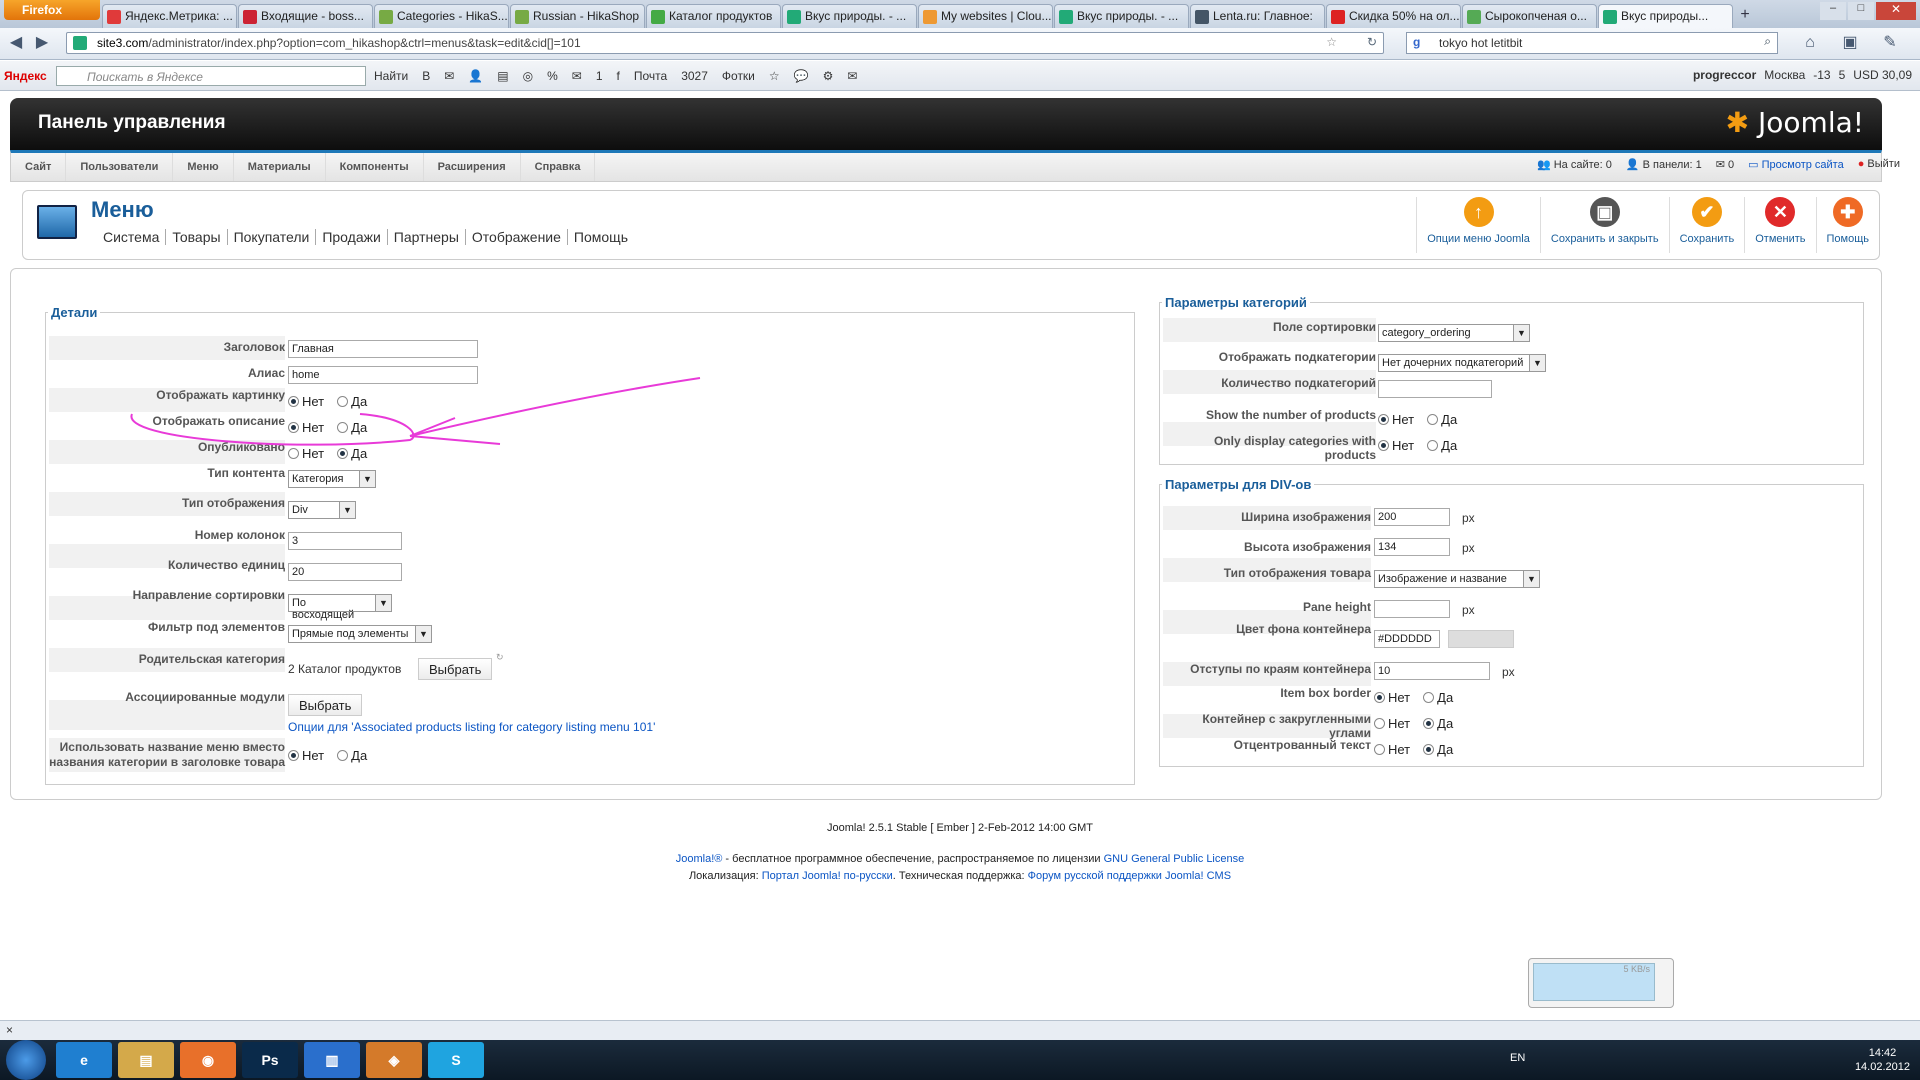 This screenshot has height=1080, width=1920. What do you see at coordinates (1882, 1060) in the screenshot?
I see `system-clock: 14:42 14.02.2012` at bounding box center [1882, 1060].